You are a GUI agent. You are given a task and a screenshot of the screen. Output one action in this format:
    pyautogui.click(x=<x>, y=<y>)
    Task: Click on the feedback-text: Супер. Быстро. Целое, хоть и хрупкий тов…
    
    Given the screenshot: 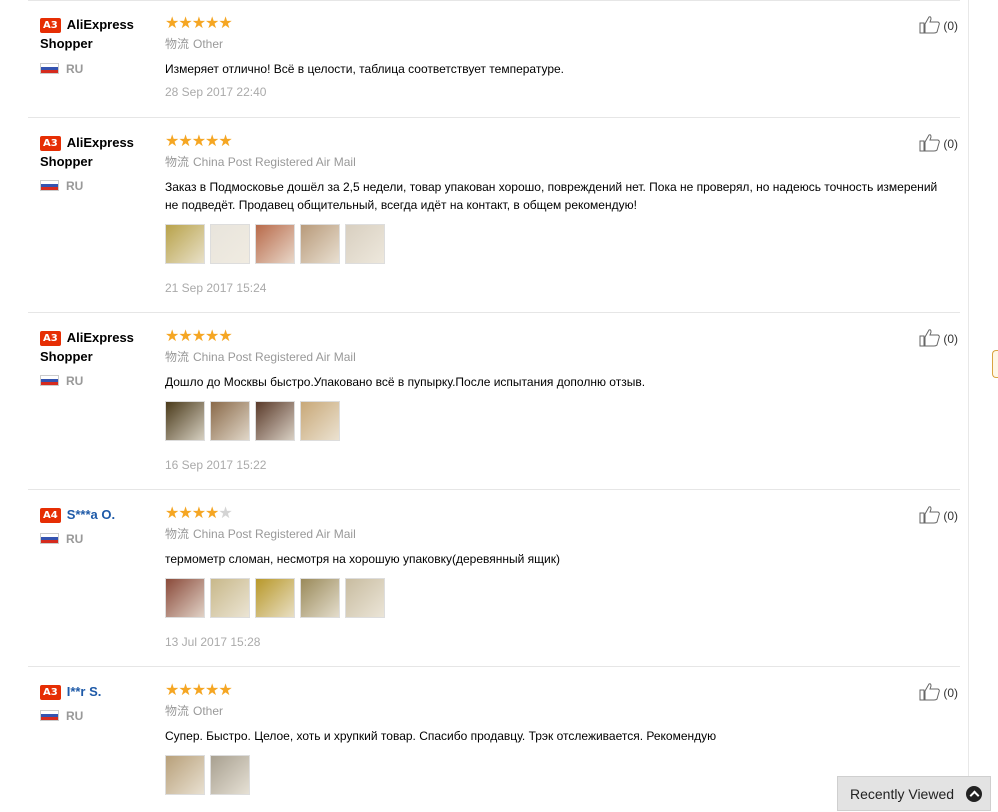 What is the action you would take?
    pyautogui.click(x=441, y=736)
    